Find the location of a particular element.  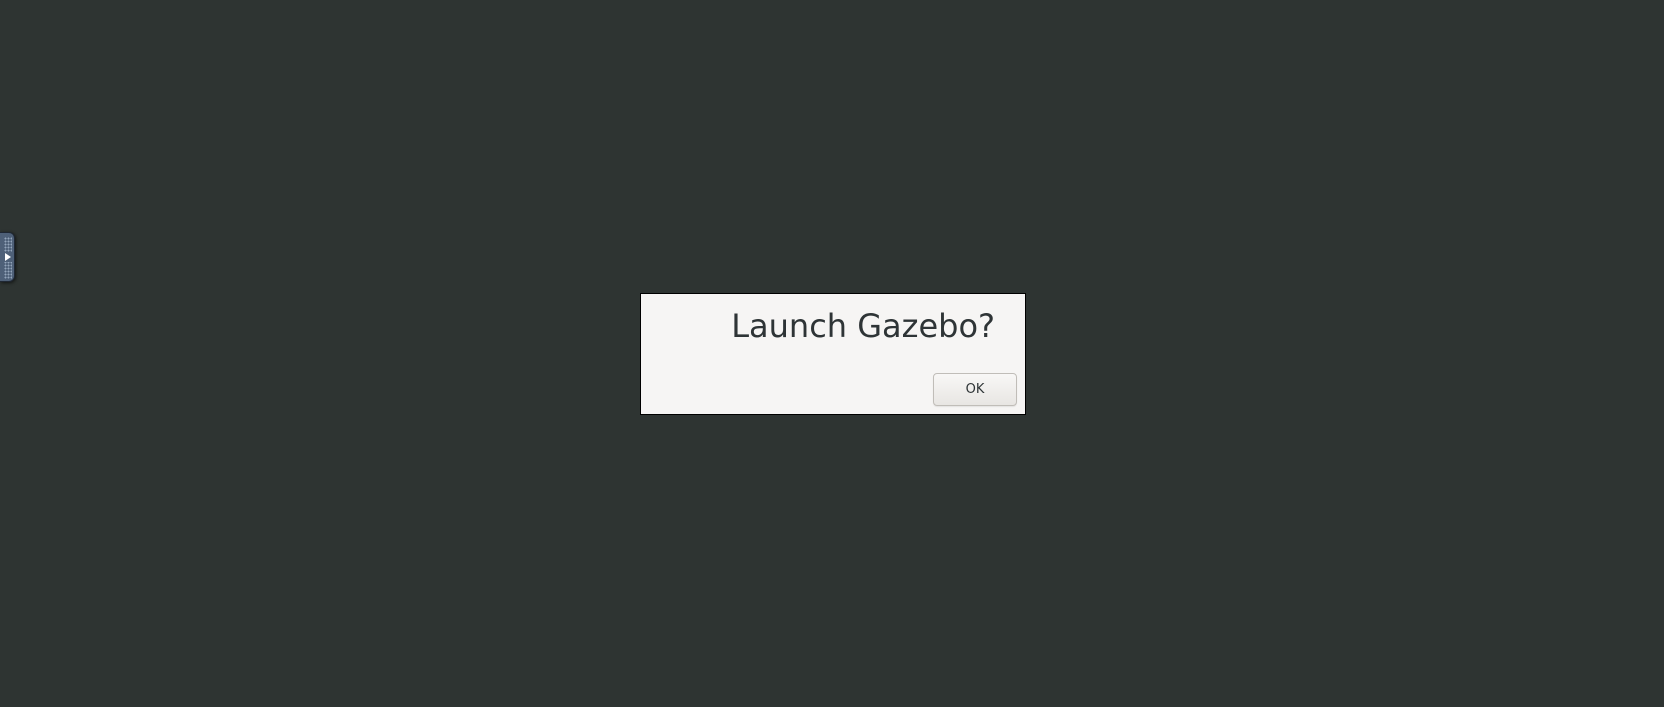

launch-dialog: Launch Gazebo? OK is located at coordinates (833, 354).